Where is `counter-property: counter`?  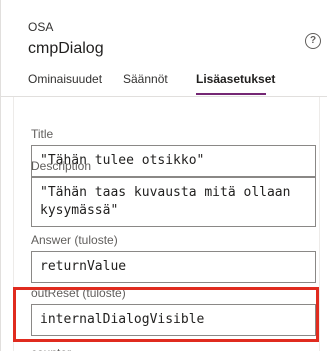 counter-property: counter is located at coordinates (173, 348).